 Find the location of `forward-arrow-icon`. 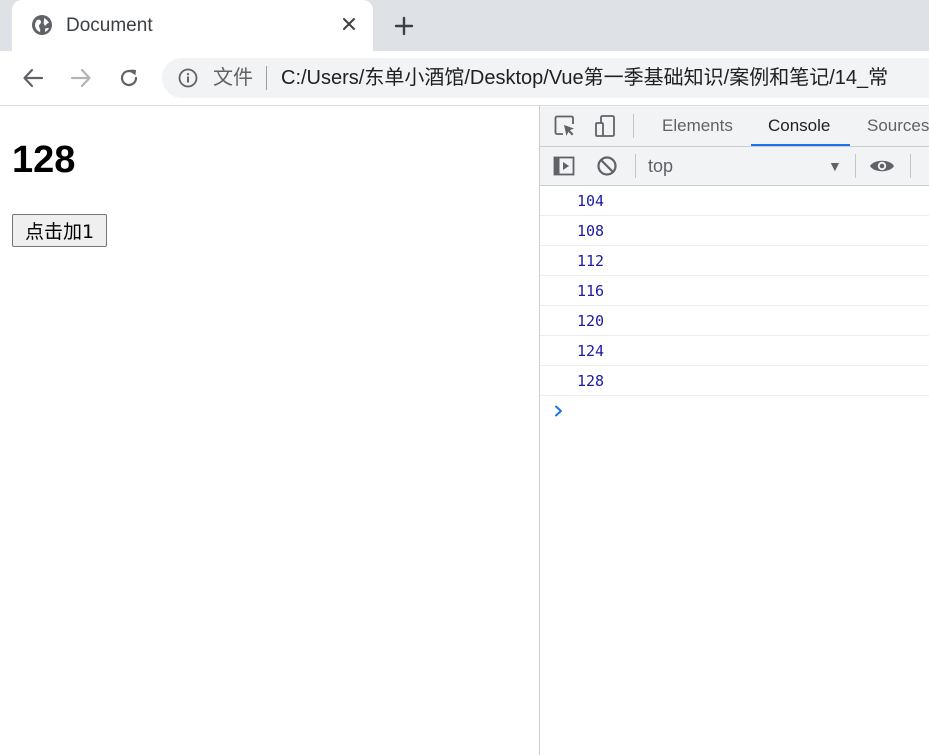

forward-arrow-icon is located at coordinates (81, 78).